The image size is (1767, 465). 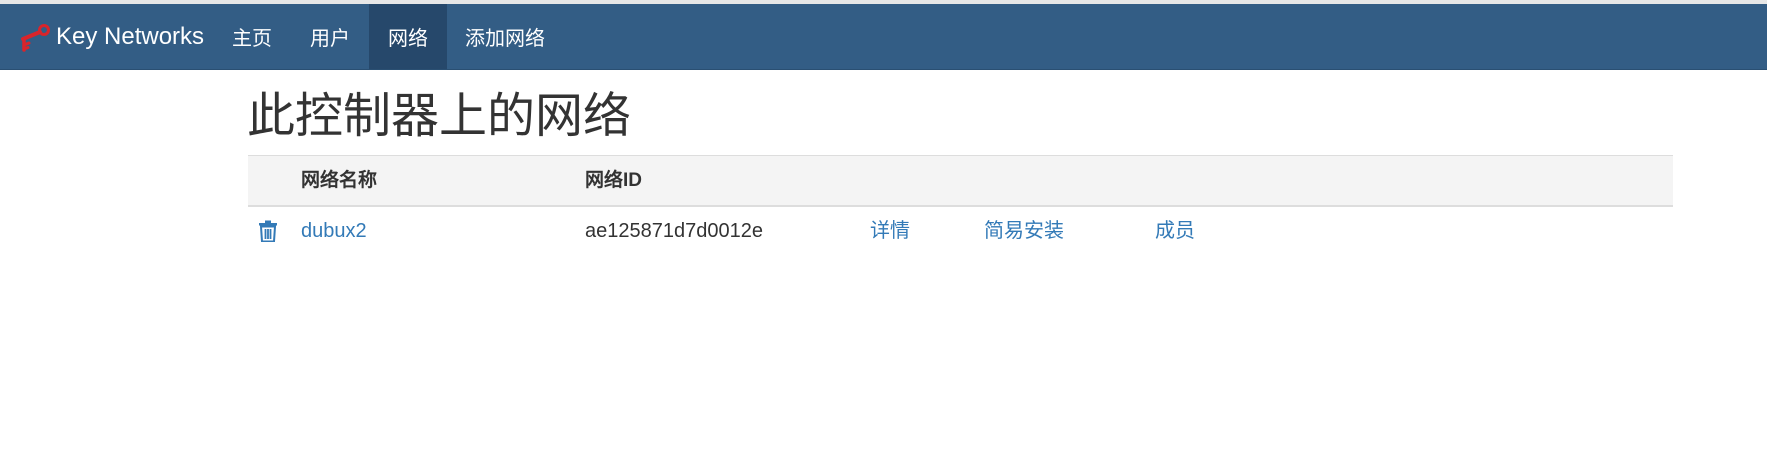 What do you see at coordinates (960, 231) in the screenshot?
I see `table-row: dubux2 ae125871d7d0012e 详情 简易安装 成员` at bounding box center [960, 231].